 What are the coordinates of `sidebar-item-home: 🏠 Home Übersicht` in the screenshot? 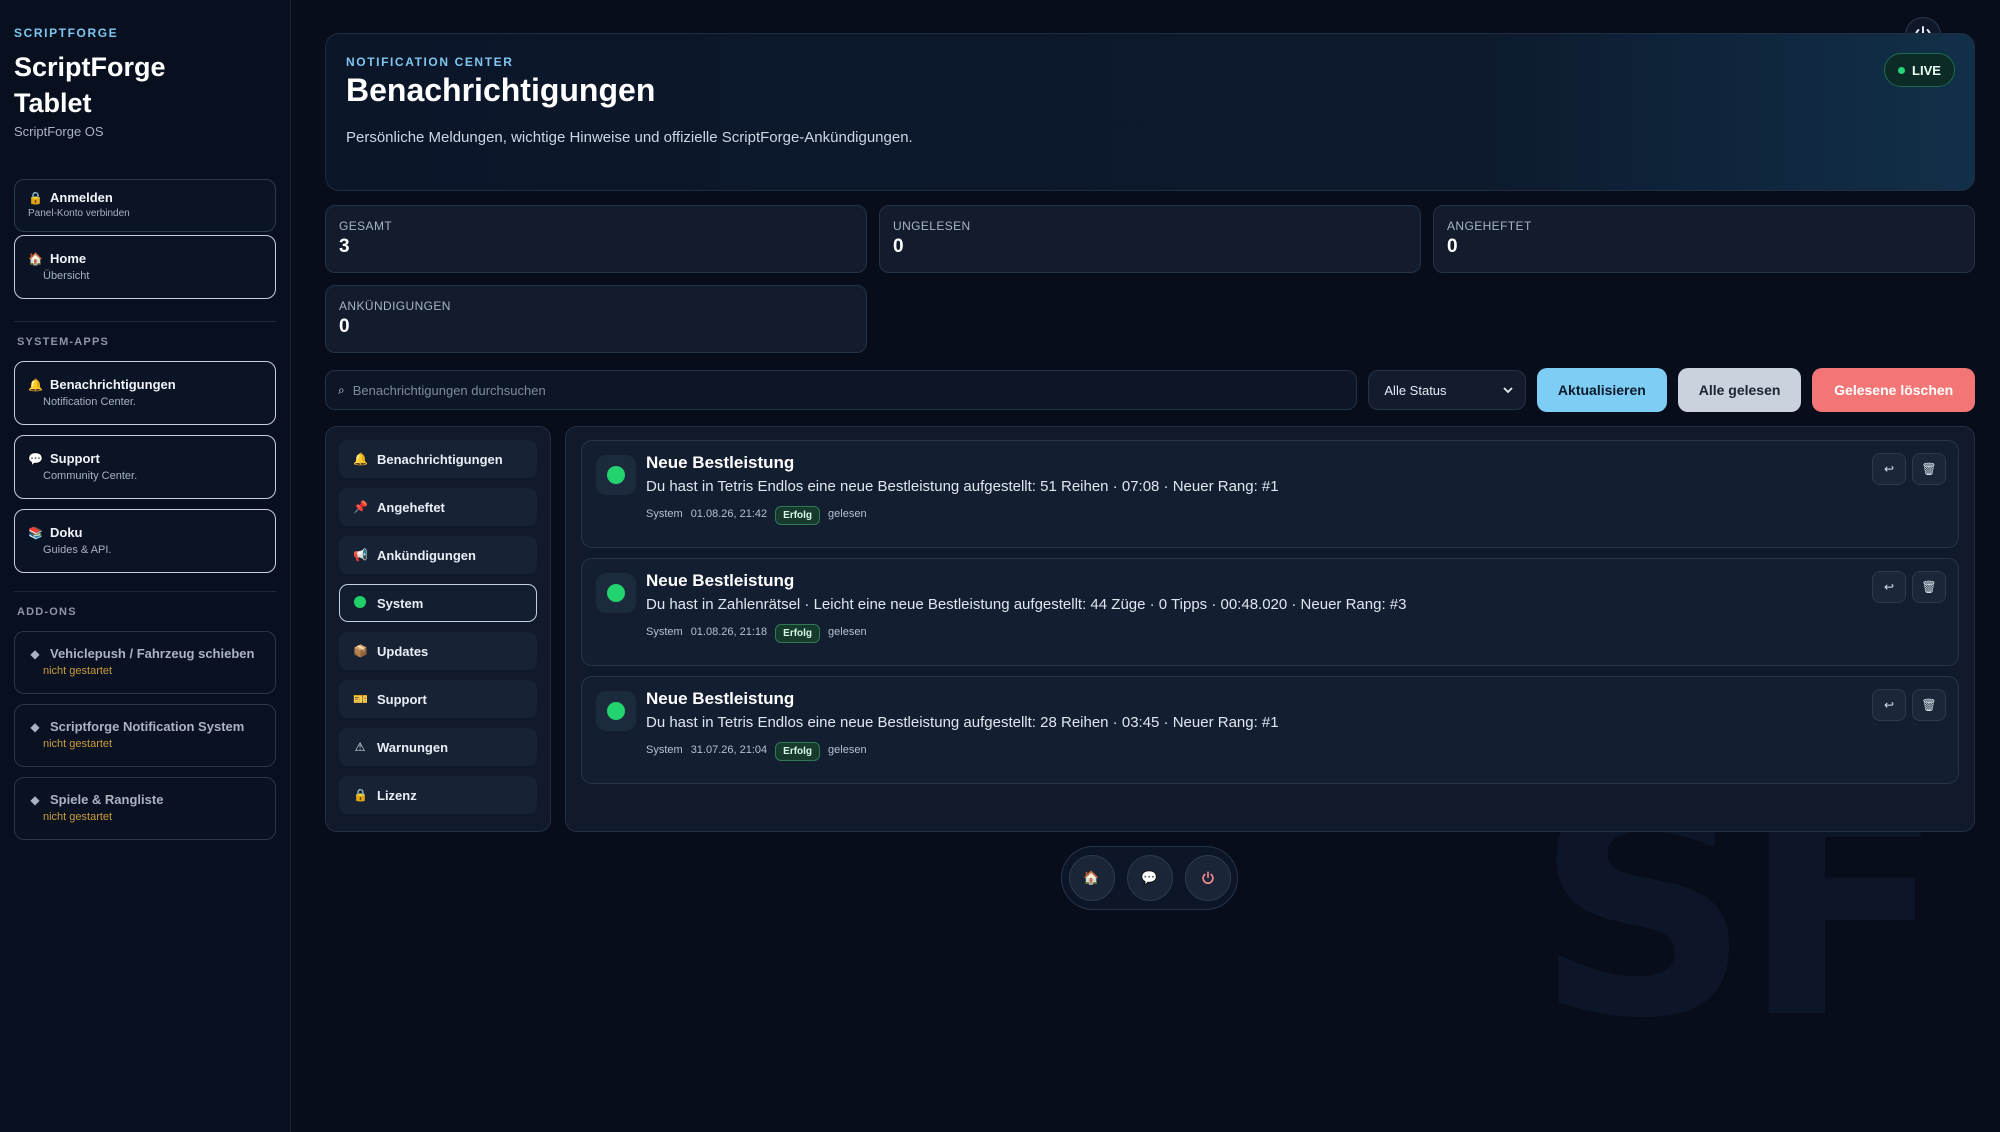 It's located at (145, 267).